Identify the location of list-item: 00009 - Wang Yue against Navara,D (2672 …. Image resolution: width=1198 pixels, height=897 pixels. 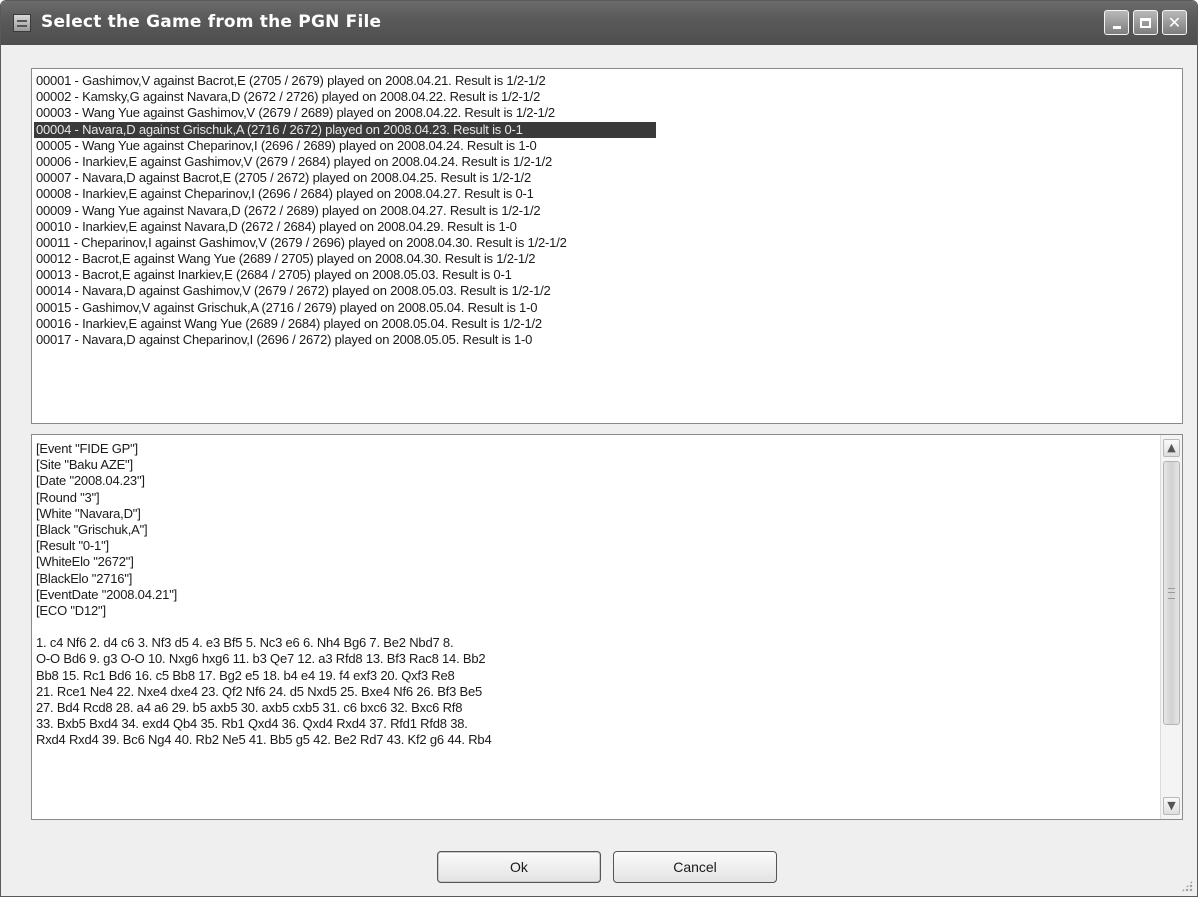
(607, 211).